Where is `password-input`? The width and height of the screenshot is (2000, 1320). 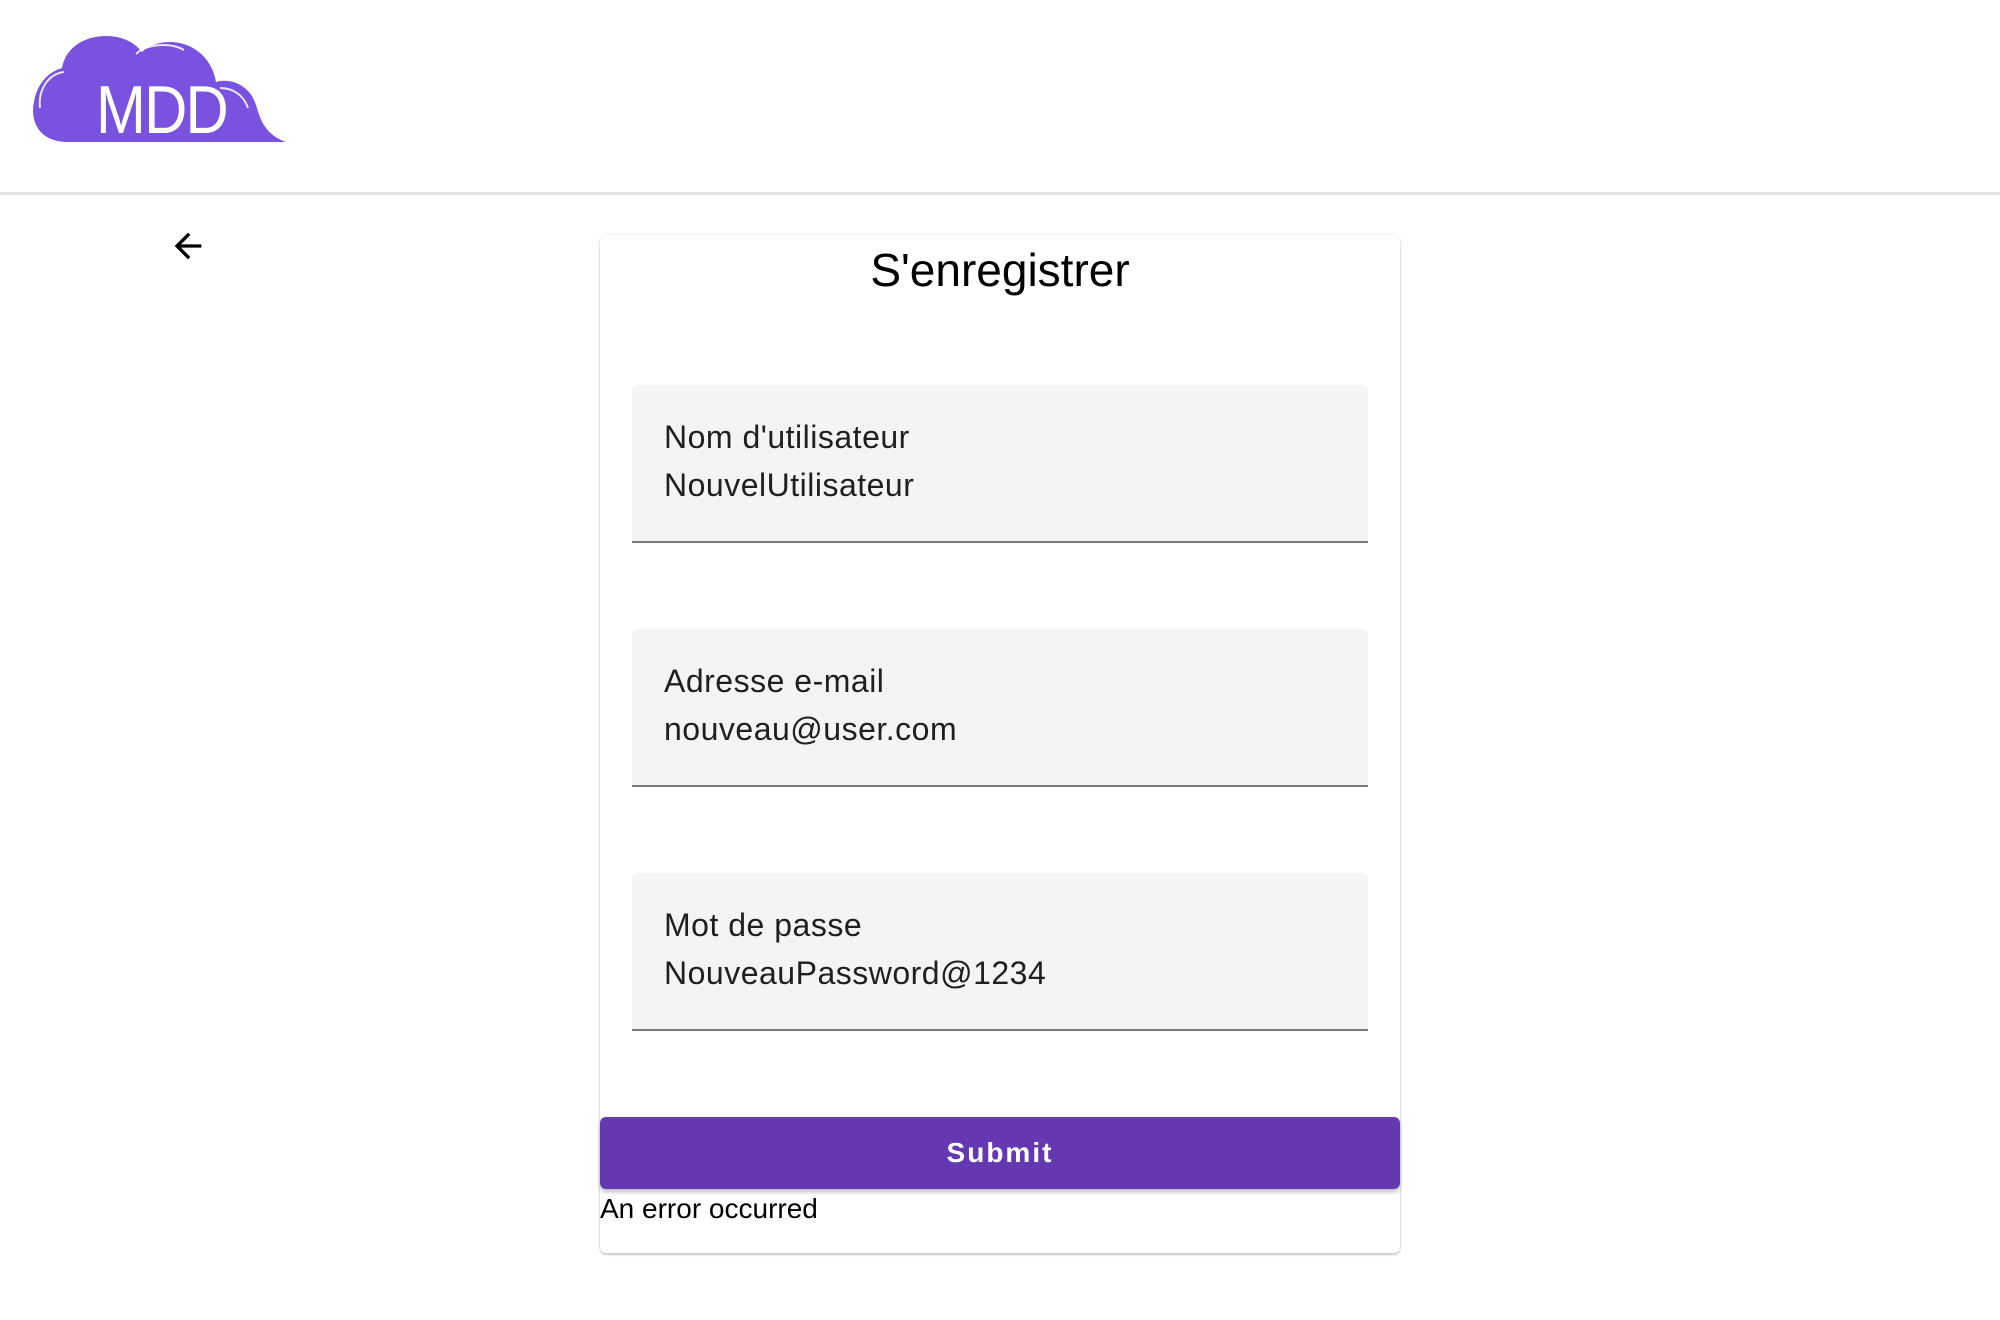 password-input is located at coordinates (1004, 973).